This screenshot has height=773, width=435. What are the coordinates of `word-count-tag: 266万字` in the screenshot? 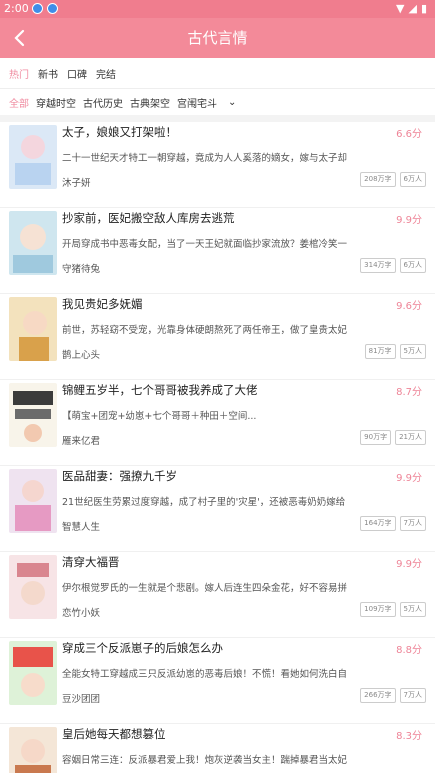 It's located at (378, 695).